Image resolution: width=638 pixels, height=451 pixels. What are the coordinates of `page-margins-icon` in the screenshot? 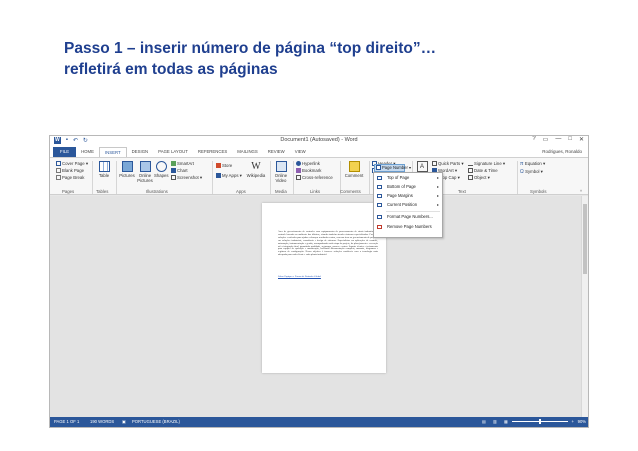 It's located at (379, 196).